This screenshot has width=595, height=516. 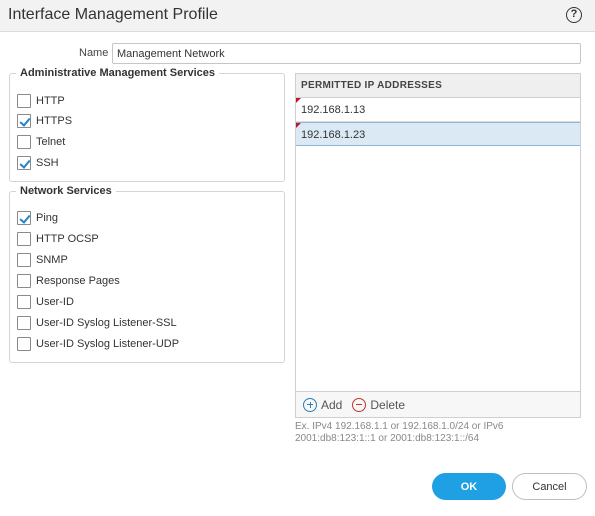 I want to click on dialog-title-bar: Interface Management Profile ?, so click(x=297, y=16).